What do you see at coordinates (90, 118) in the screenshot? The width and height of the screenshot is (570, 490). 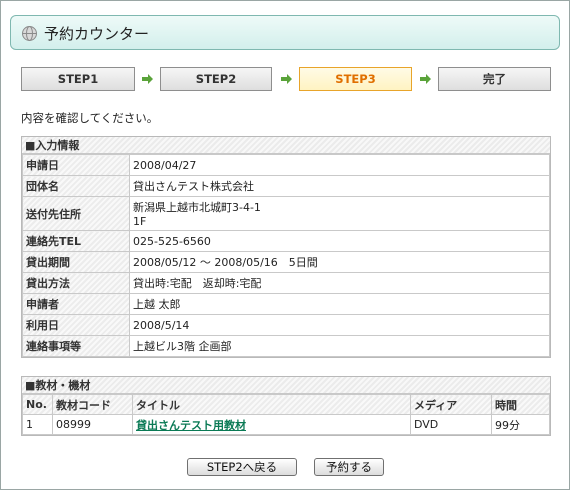 I see `instruction-text: 内容を確認してください。` at bounding box center [90, 118].